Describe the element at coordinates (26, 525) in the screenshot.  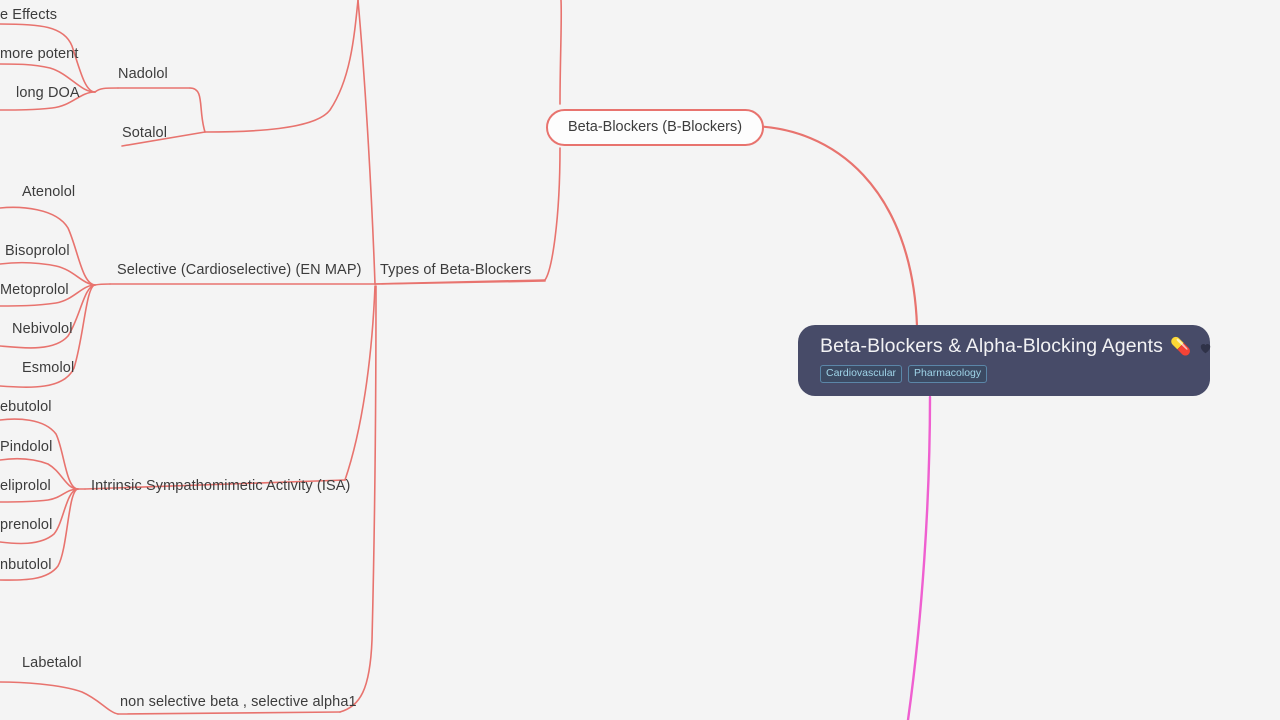
I see `leaf-oxprenolol: prenolol` at that location.